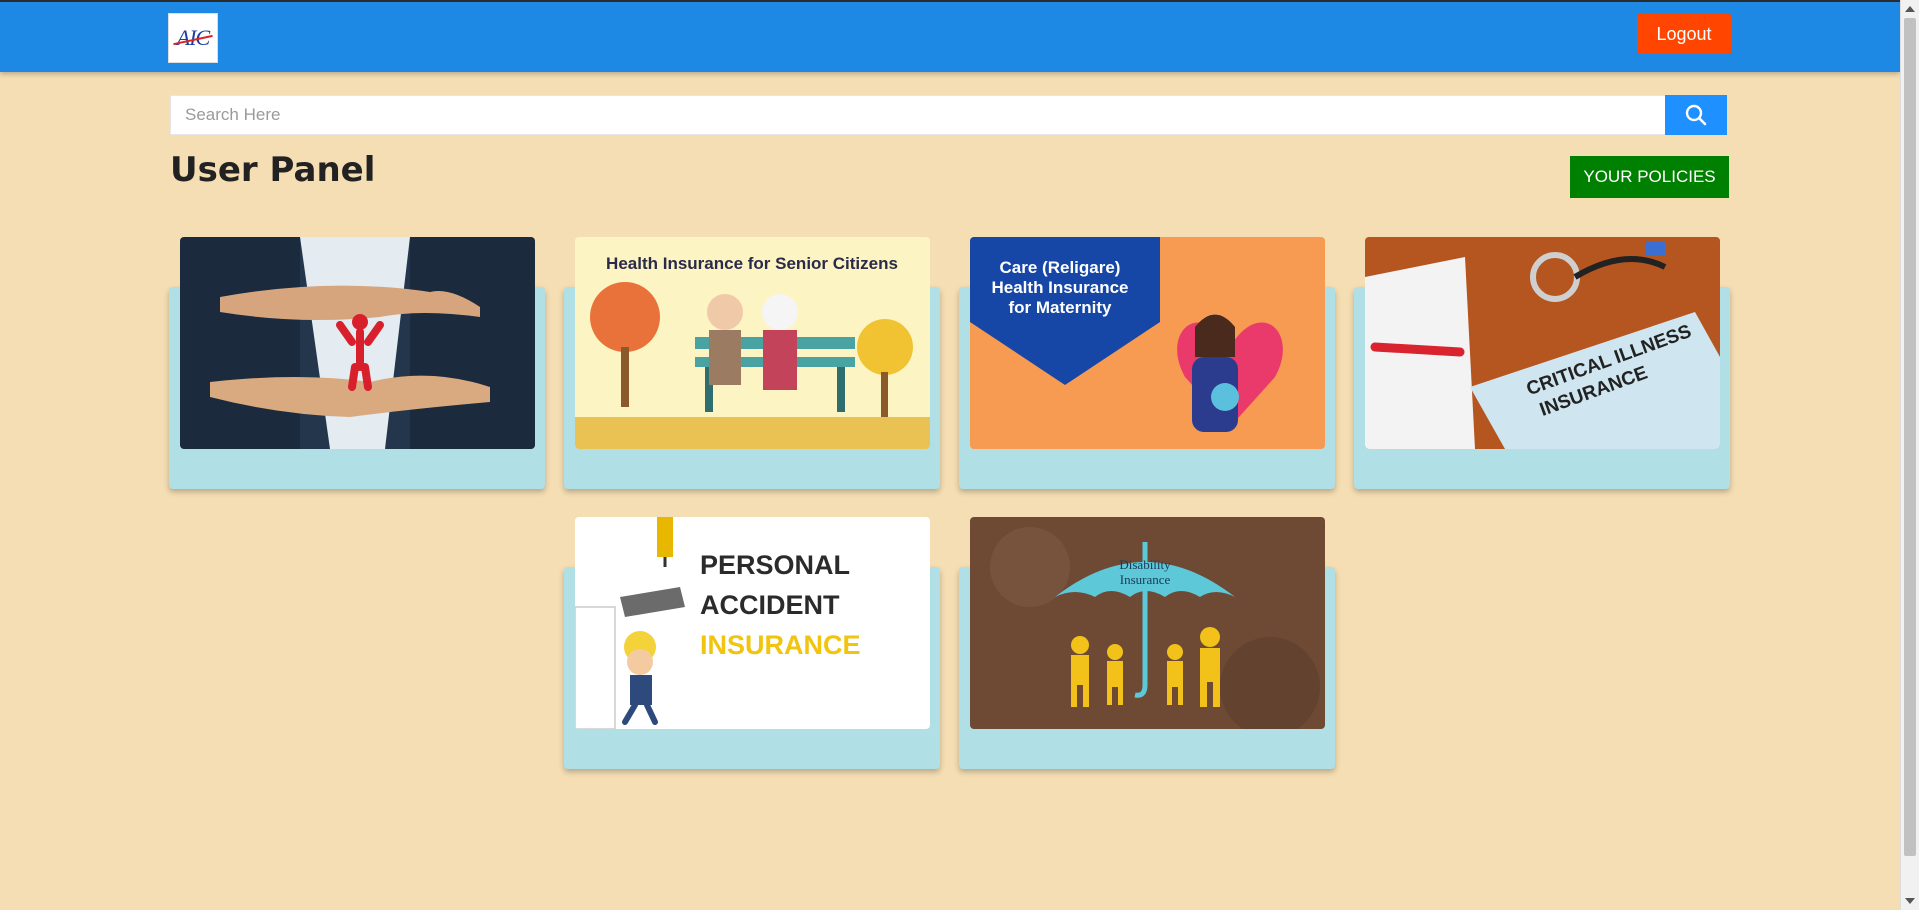 The width and height of the screenshot is (1919, 910). What do you see at coordinates (780, 645) in the screenshot?
I see `card-caption-accident-line3: INSURANCE` at bounding box center [780, 645].